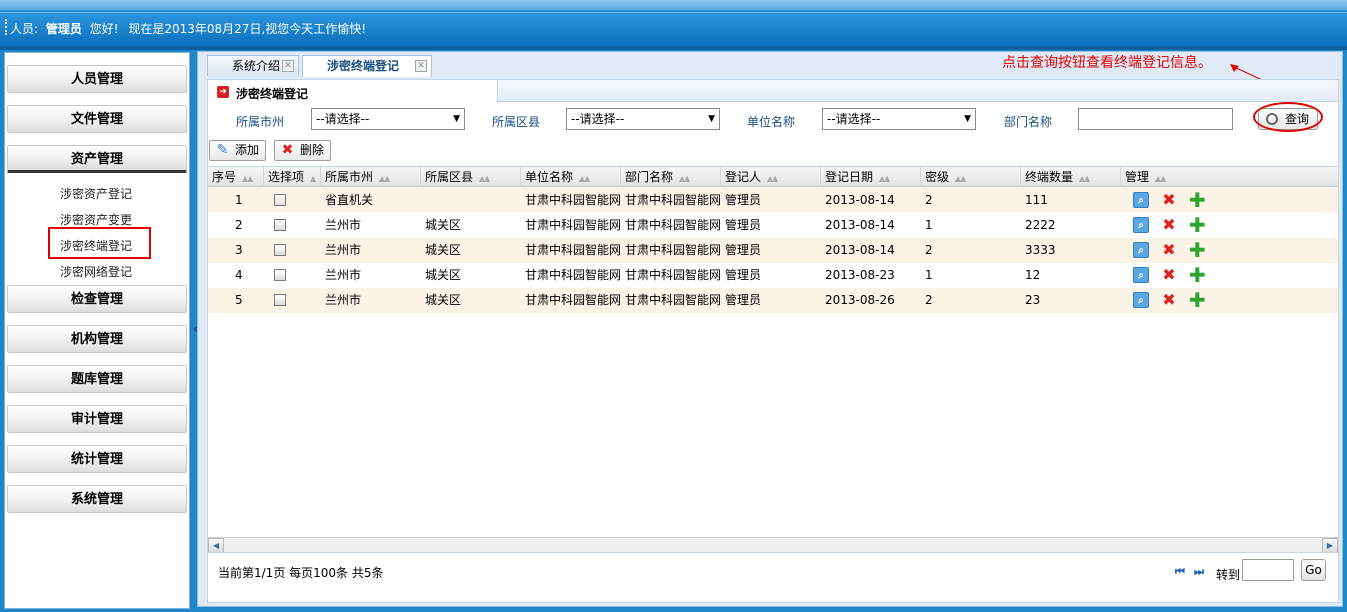  What do you see at coordinates (223, 92) in the screenshot?
I see `arrow-icon: ➜` at bounding box center [223, 92].